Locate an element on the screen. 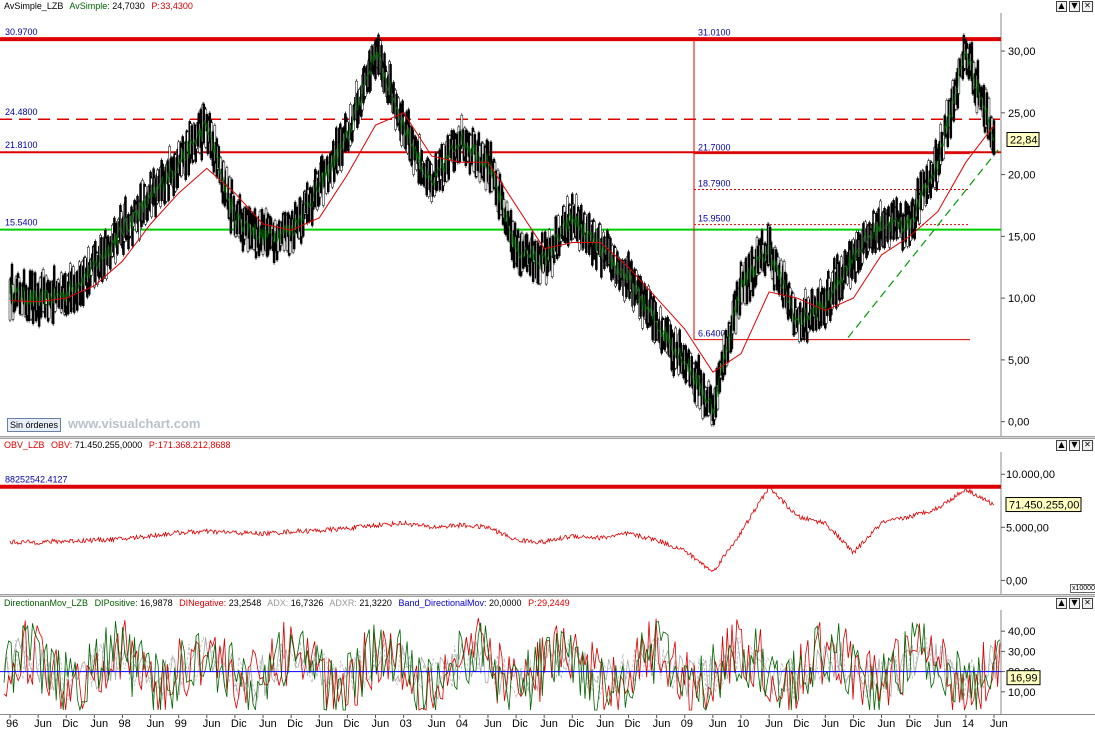 The height and width of the screenshot is (730, 1095). x-tick-label-35: Jun is located at coordinates (999, 724).